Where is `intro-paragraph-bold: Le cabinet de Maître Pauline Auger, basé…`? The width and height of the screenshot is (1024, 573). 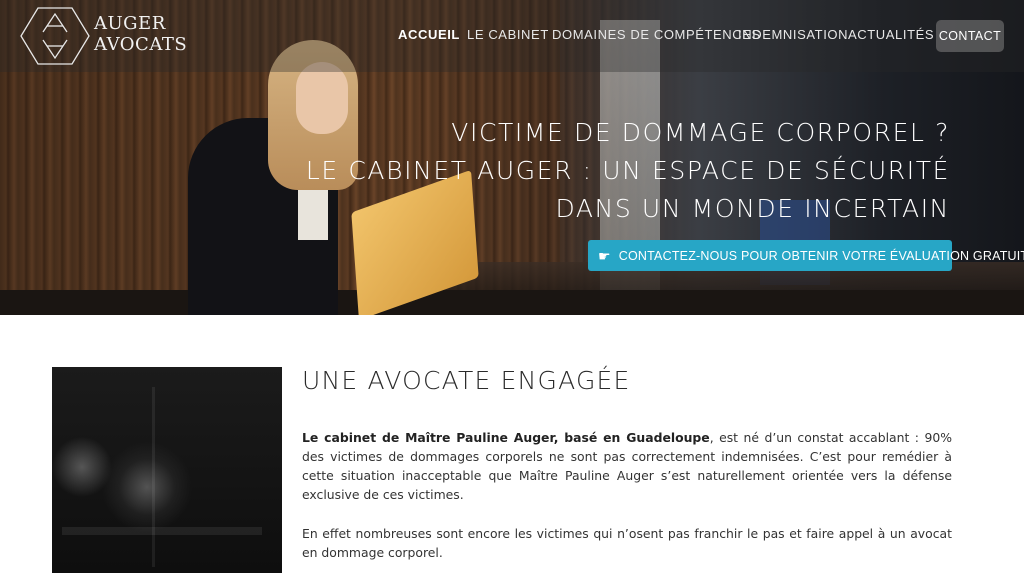 intro-paragraph-bold: Le cabinet de Maître Pauline Auger, basé… is located at coordinates (506, 437).